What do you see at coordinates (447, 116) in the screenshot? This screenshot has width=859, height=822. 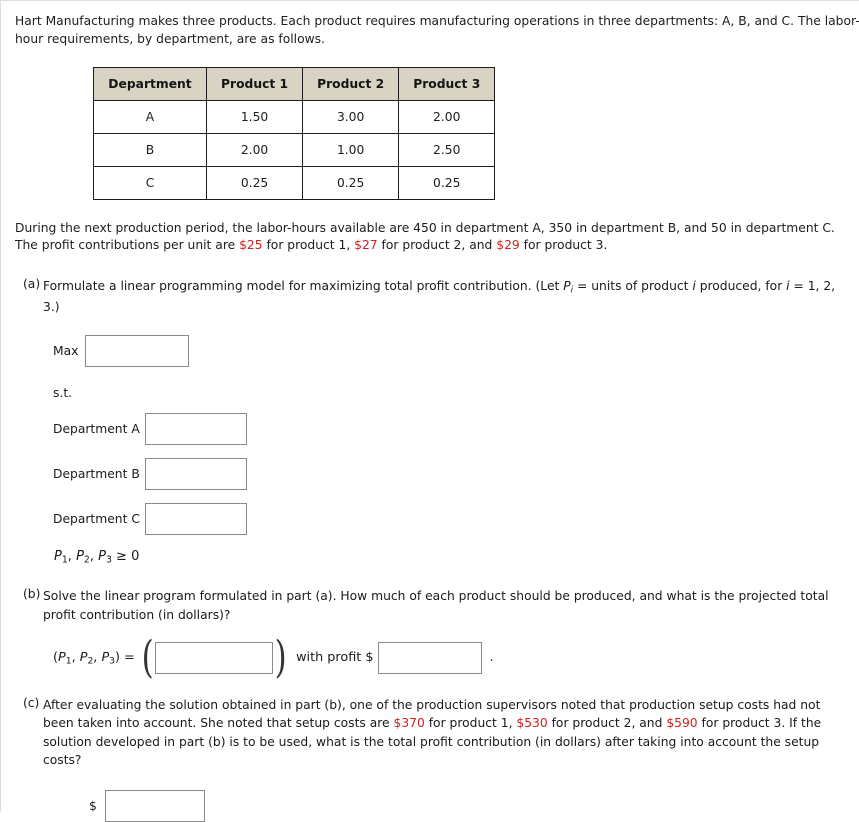 I see `cell-product-3: 2.00` at bounding box center [447, 116].